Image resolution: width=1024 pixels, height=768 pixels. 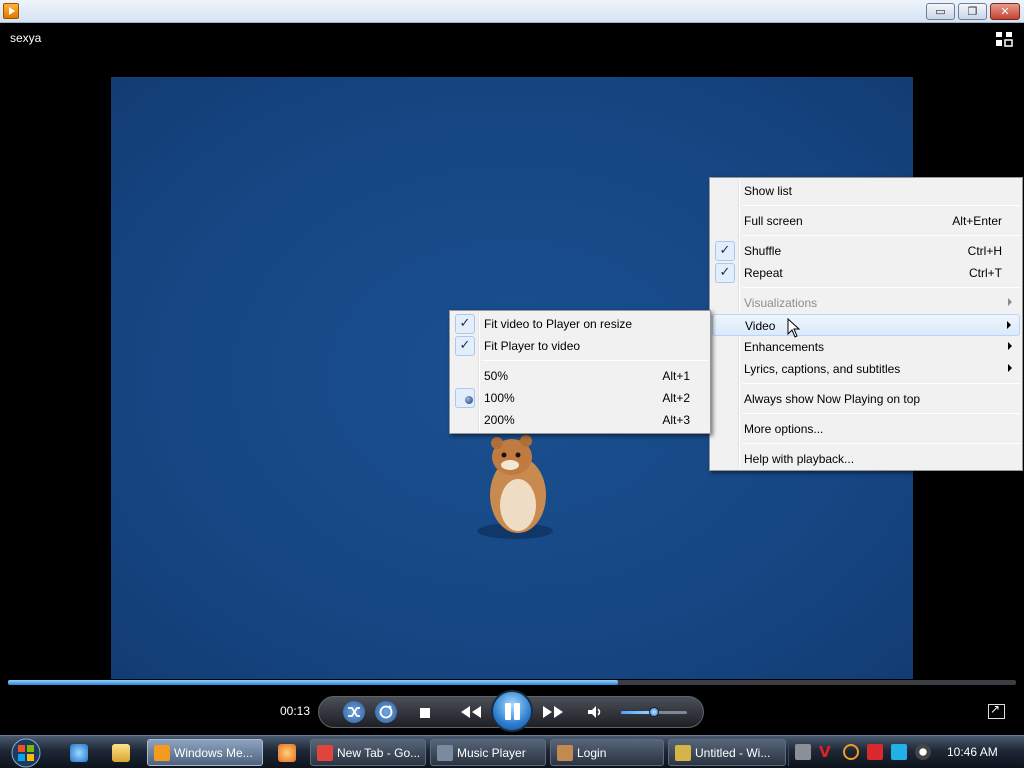 I want to click on restore-button: ❐, so click(x=972, y=11).